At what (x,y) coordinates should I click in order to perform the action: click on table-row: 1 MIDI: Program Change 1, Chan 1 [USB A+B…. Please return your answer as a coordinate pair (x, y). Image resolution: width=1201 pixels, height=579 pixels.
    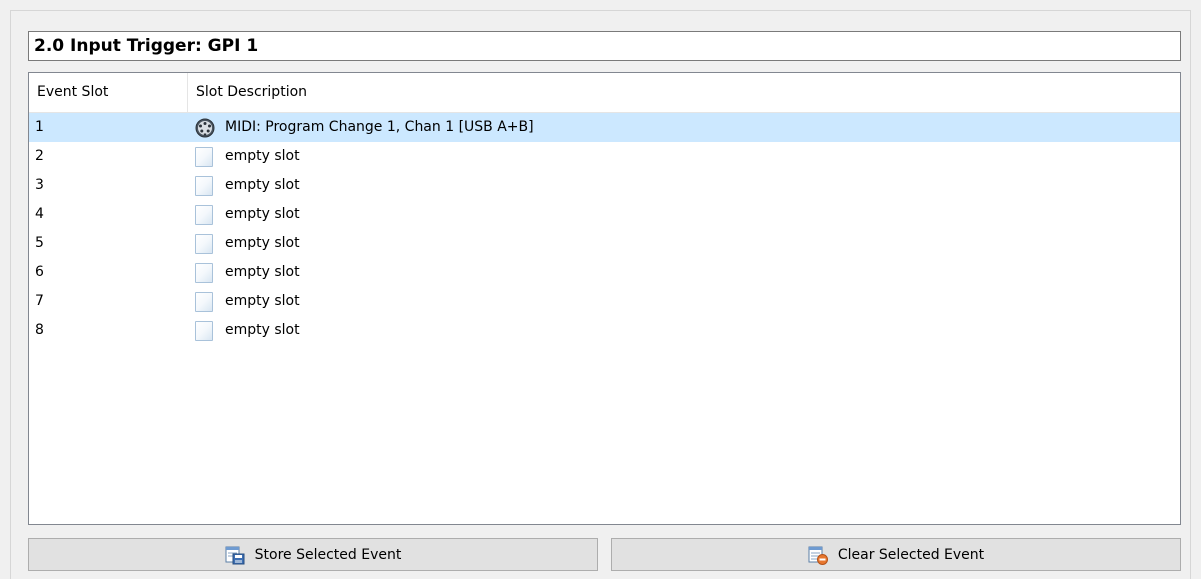
    Looking at the image, I should click on (604, 127).